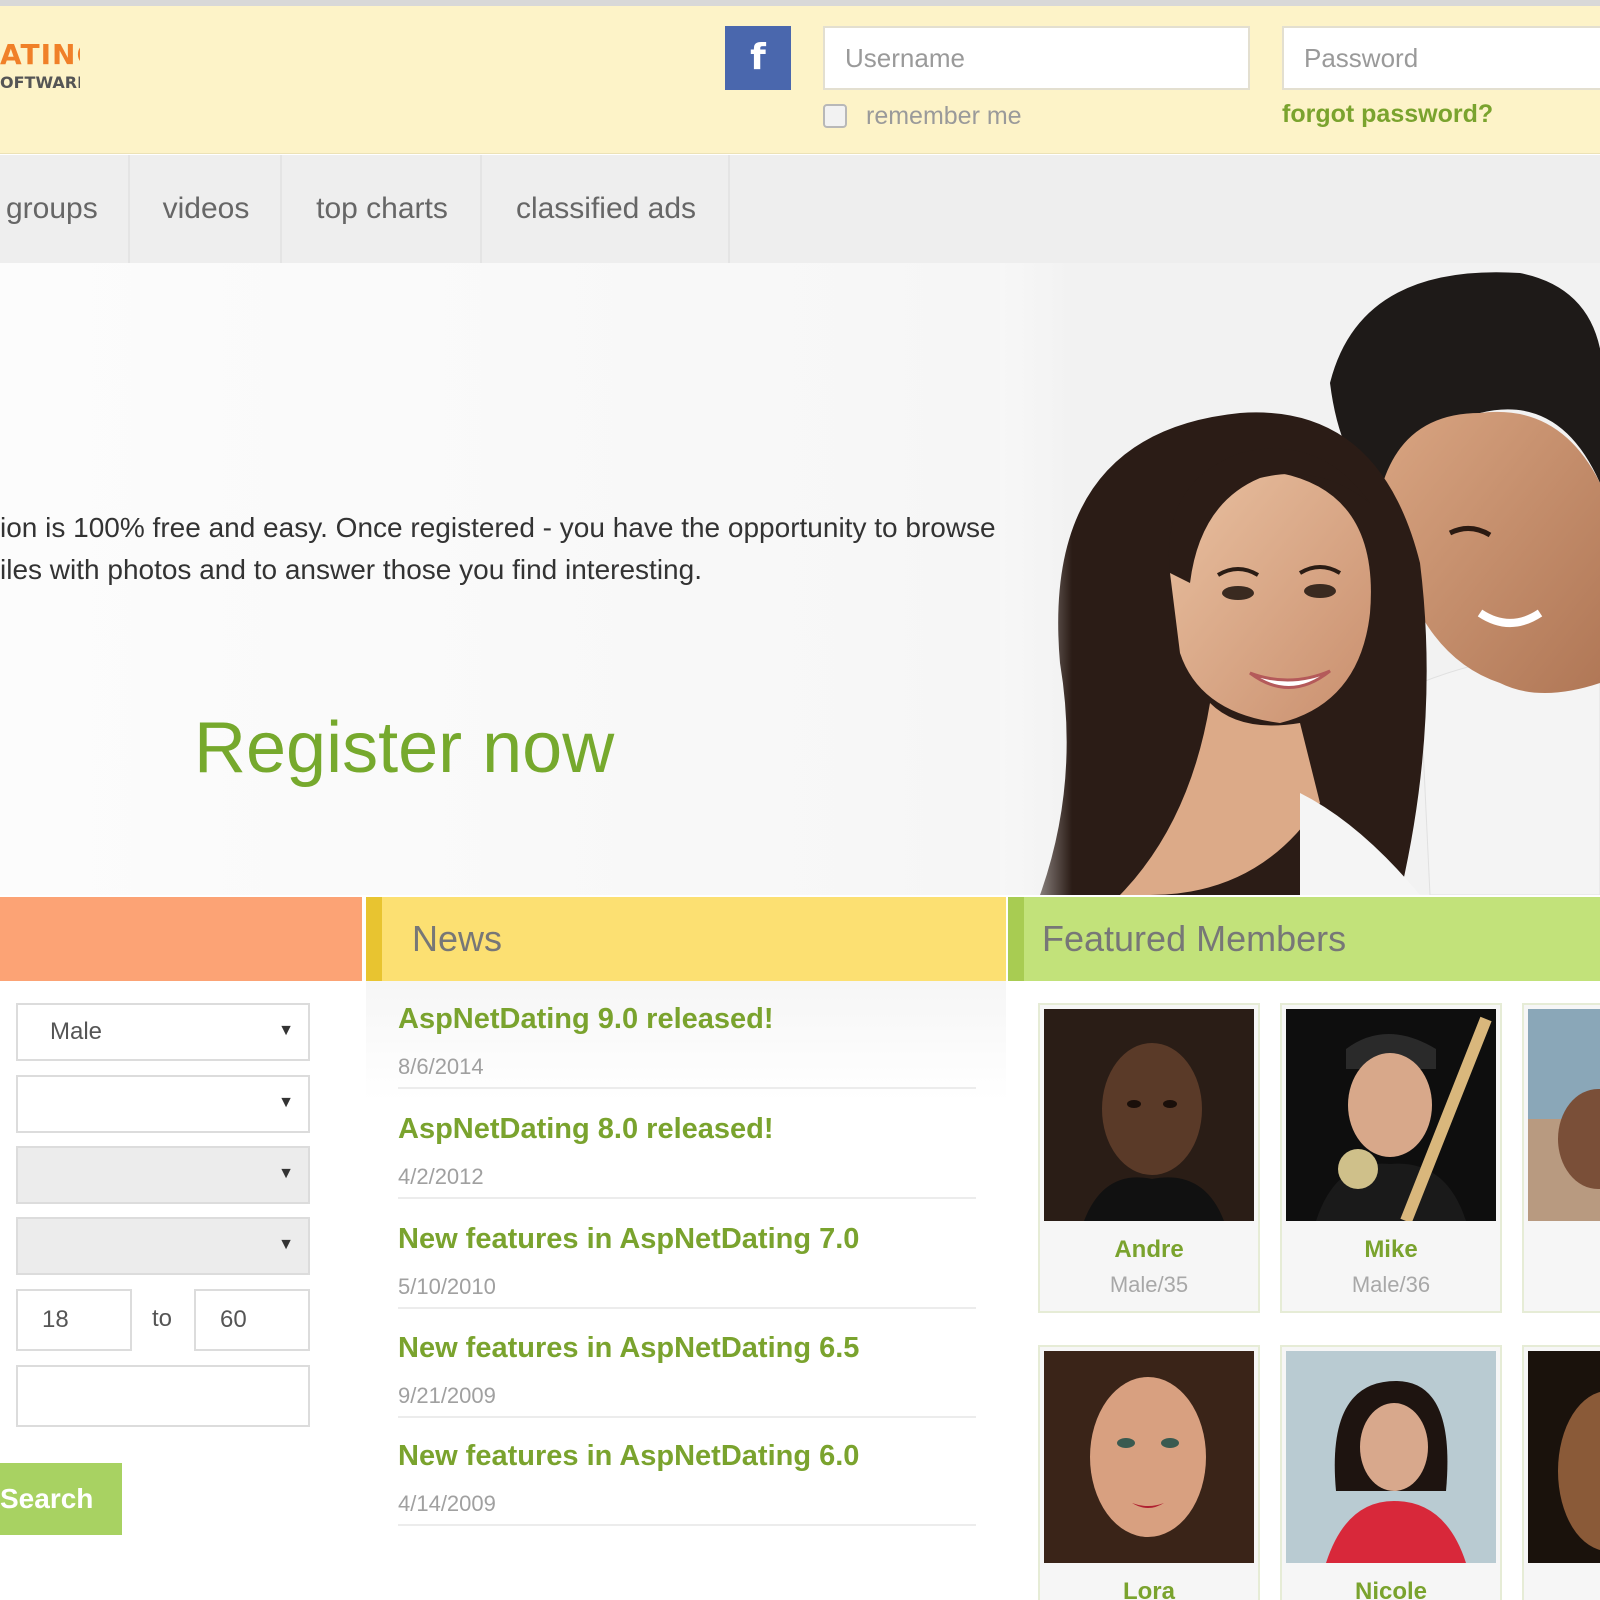 This screenshot has height=1600, width=1600. I want to click on news-item: AspNetDating 9.0 released! 8/6/2014, so click(687, 1035).